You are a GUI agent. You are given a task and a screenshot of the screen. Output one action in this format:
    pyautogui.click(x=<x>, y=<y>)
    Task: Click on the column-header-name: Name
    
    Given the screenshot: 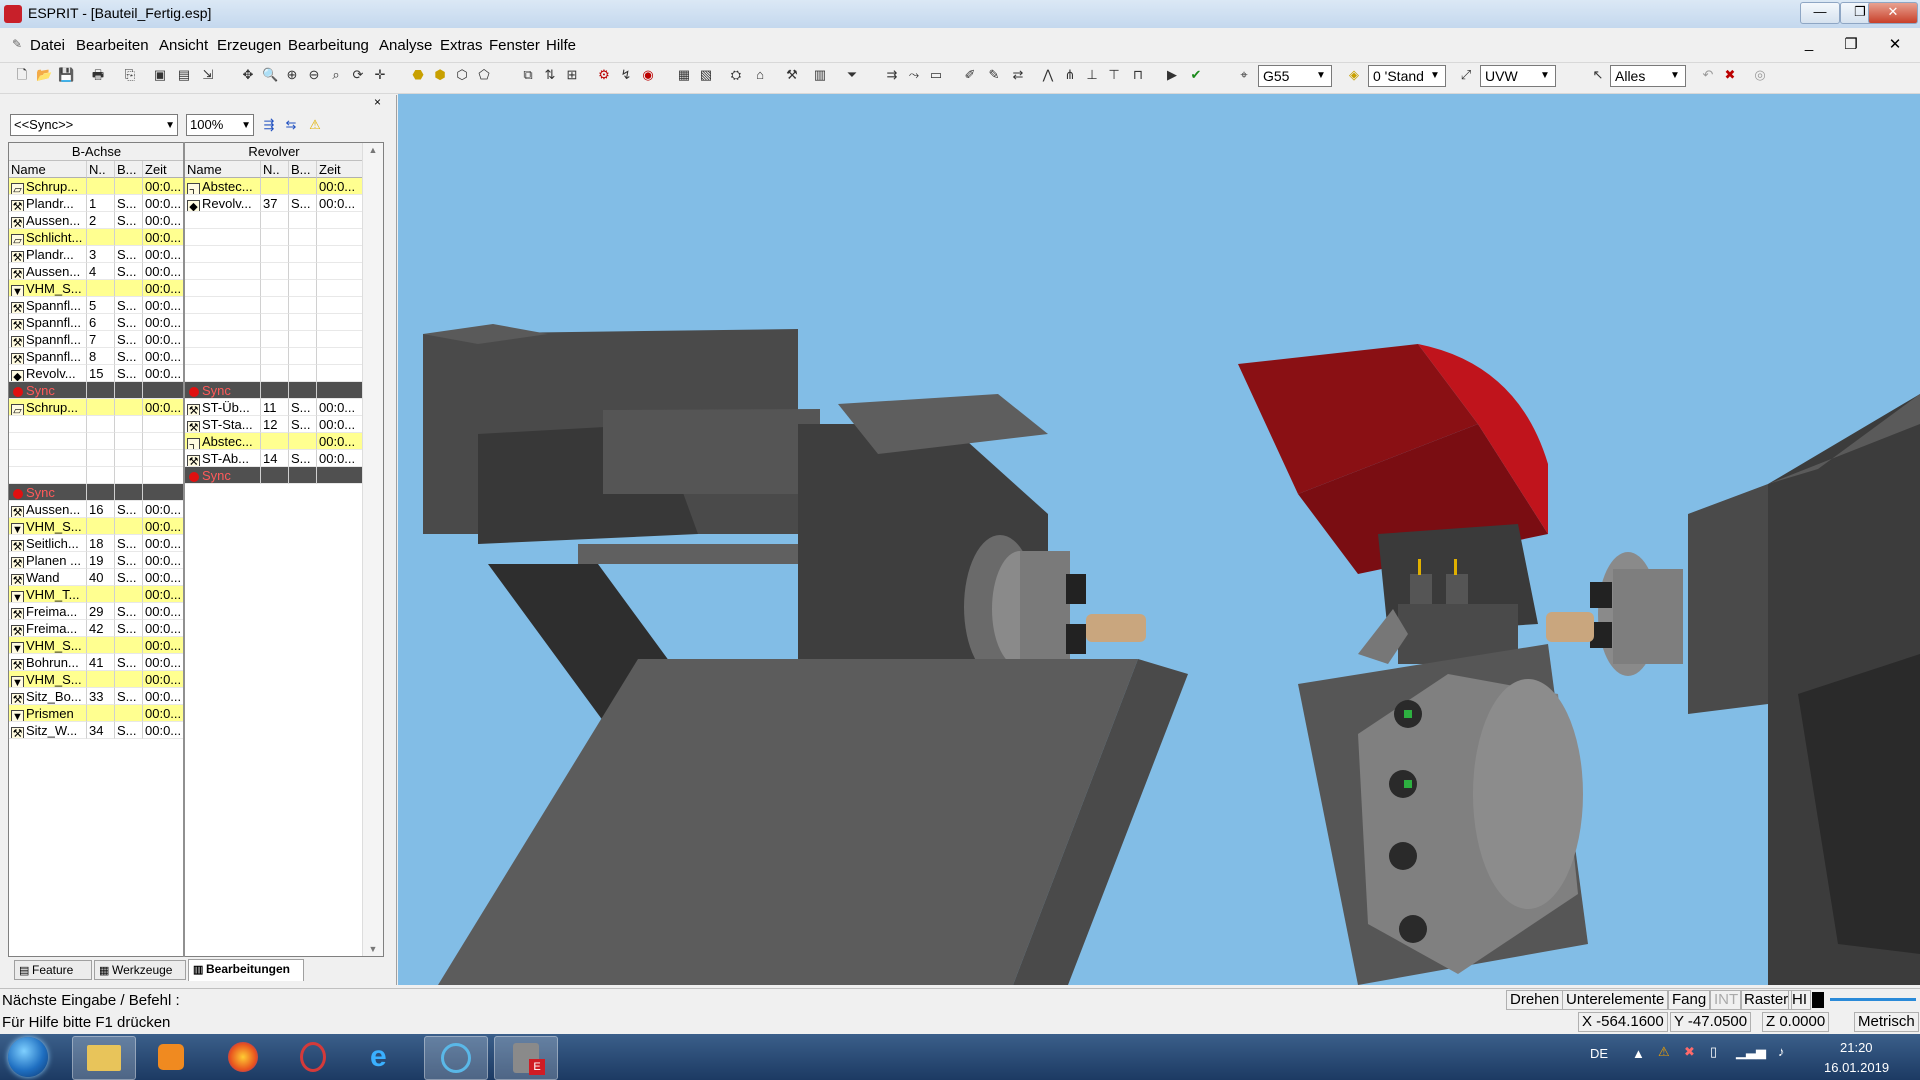 What is the action you would take?
    pyautogui.click(x=48, y=169)
    